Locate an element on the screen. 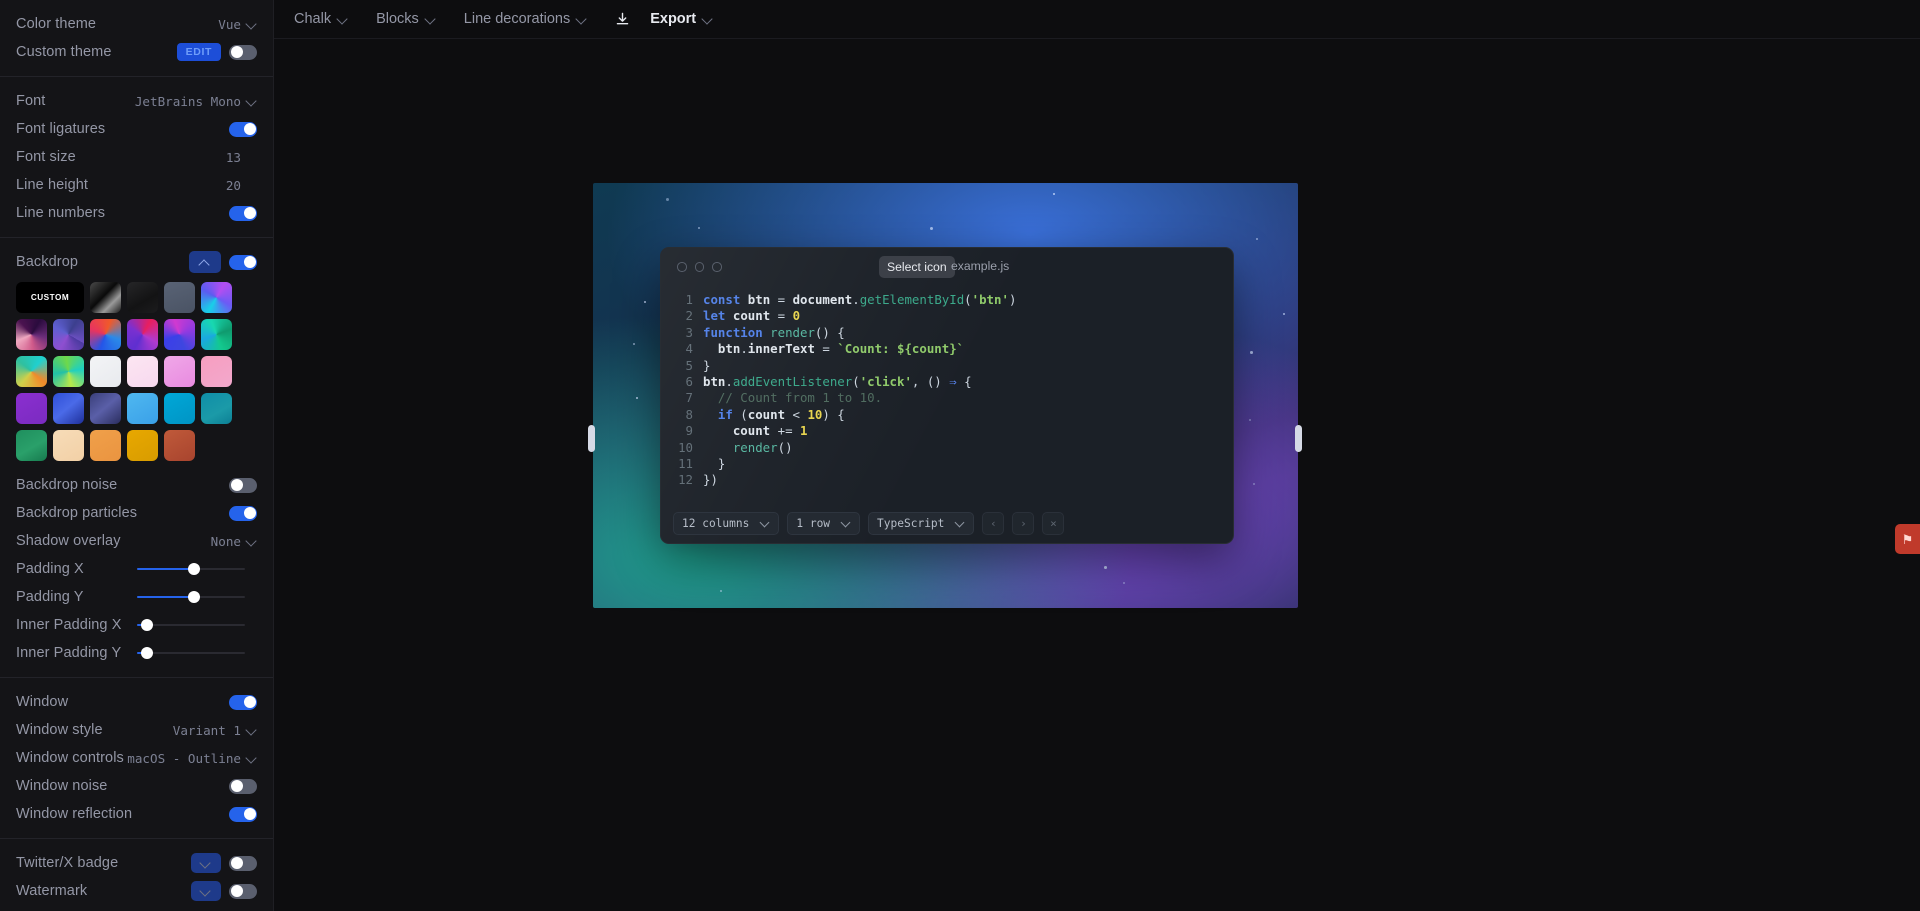 This screenshot has height=911, width=1920. twitter-badge-expand-button is located at coordinates (206, 863).